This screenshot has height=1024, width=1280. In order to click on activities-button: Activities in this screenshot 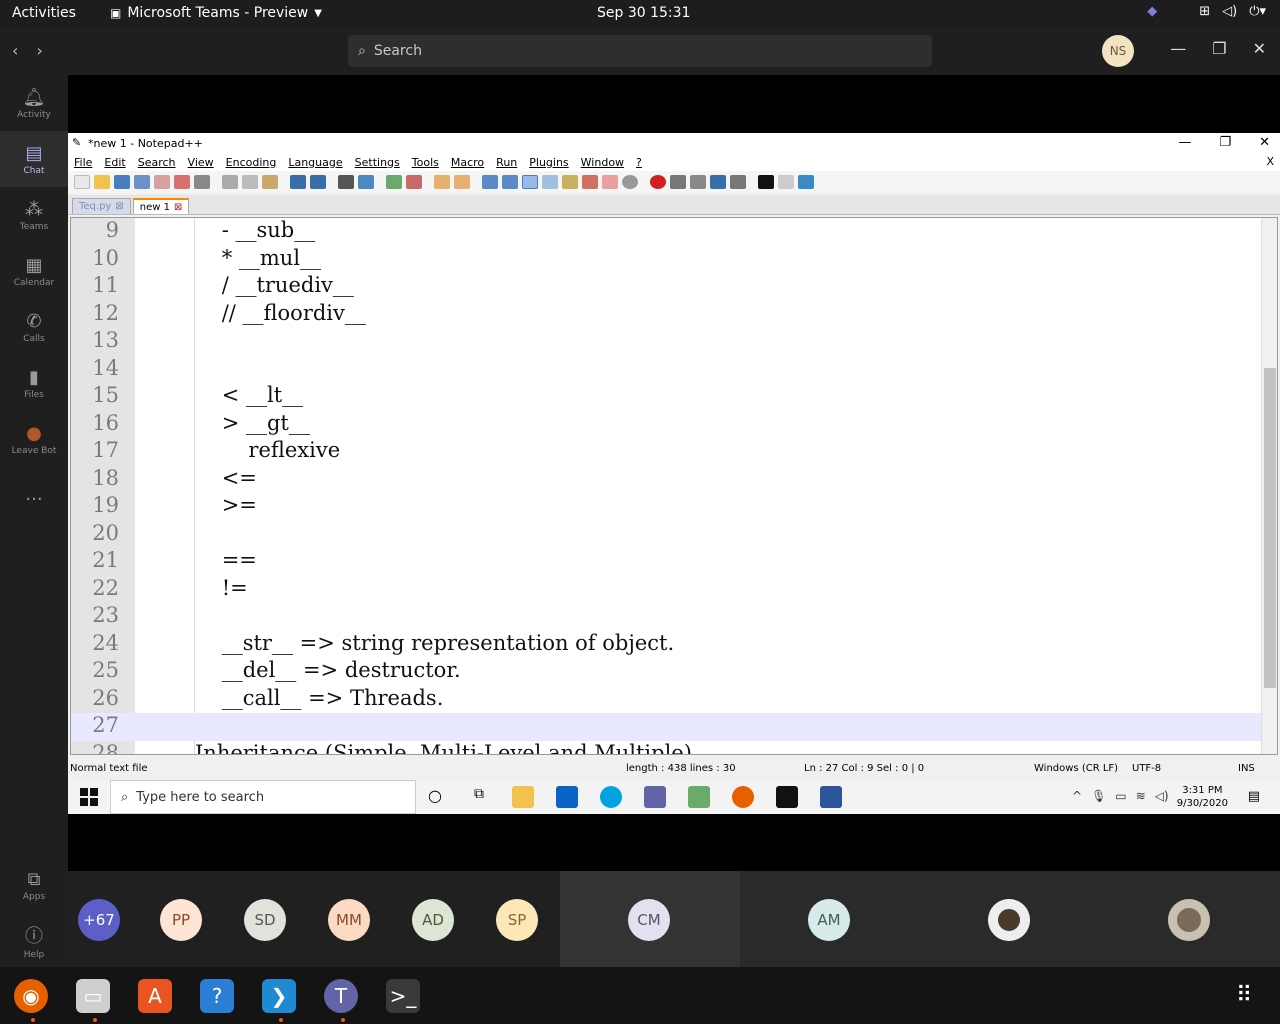, I will do `click(44, 13)`.